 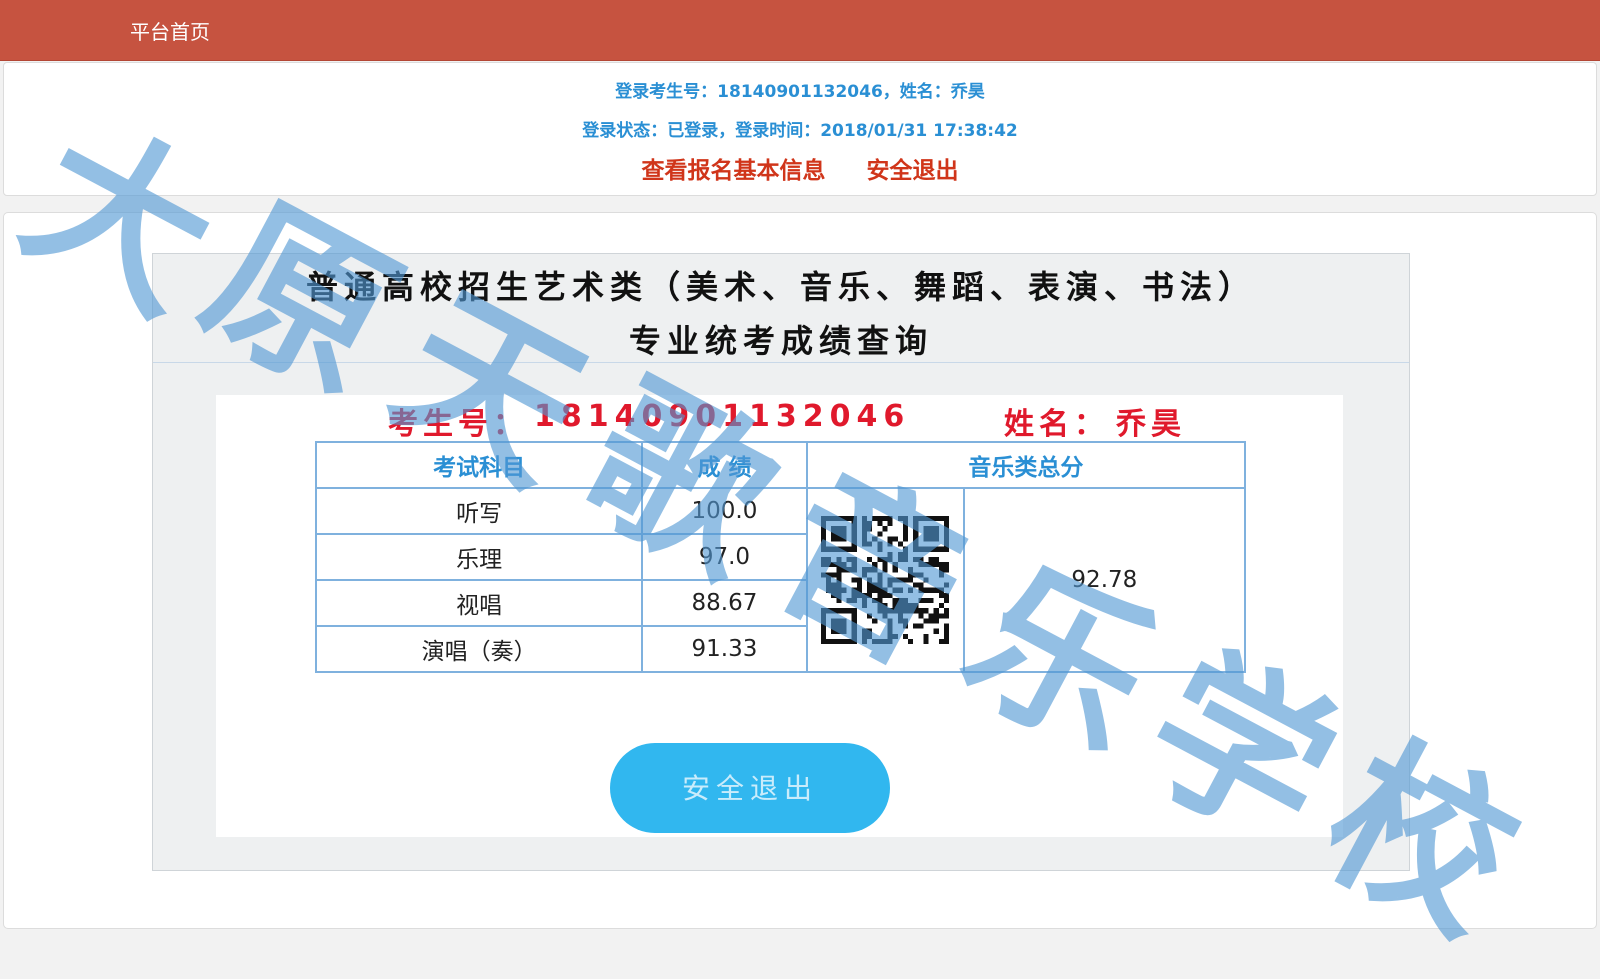 I want to click on header-score: 成 绩, so click(x=724, y=465).